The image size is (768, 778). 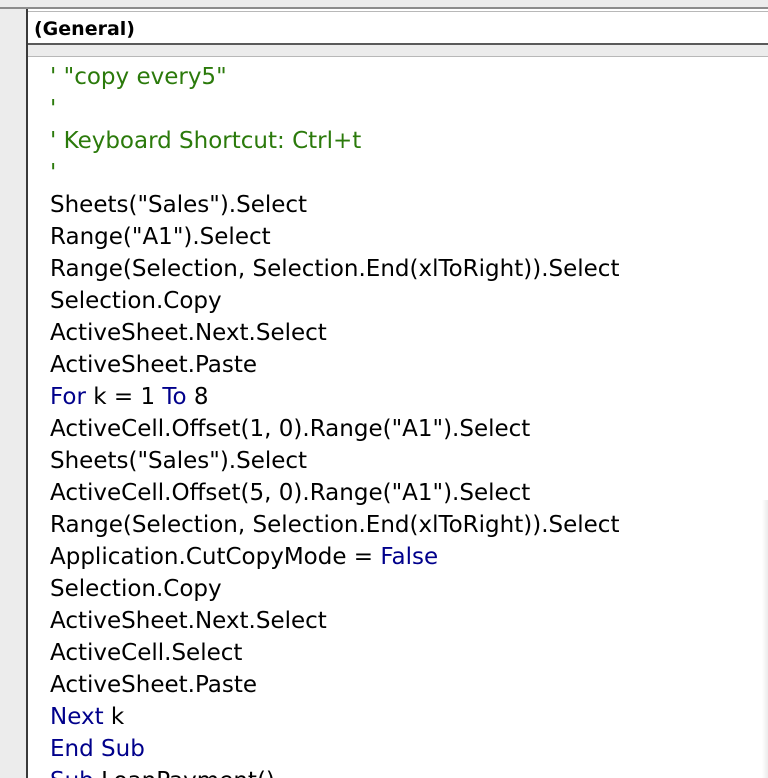 I want to click on code-line: ' "copy every5", so click(x=138, y=77).